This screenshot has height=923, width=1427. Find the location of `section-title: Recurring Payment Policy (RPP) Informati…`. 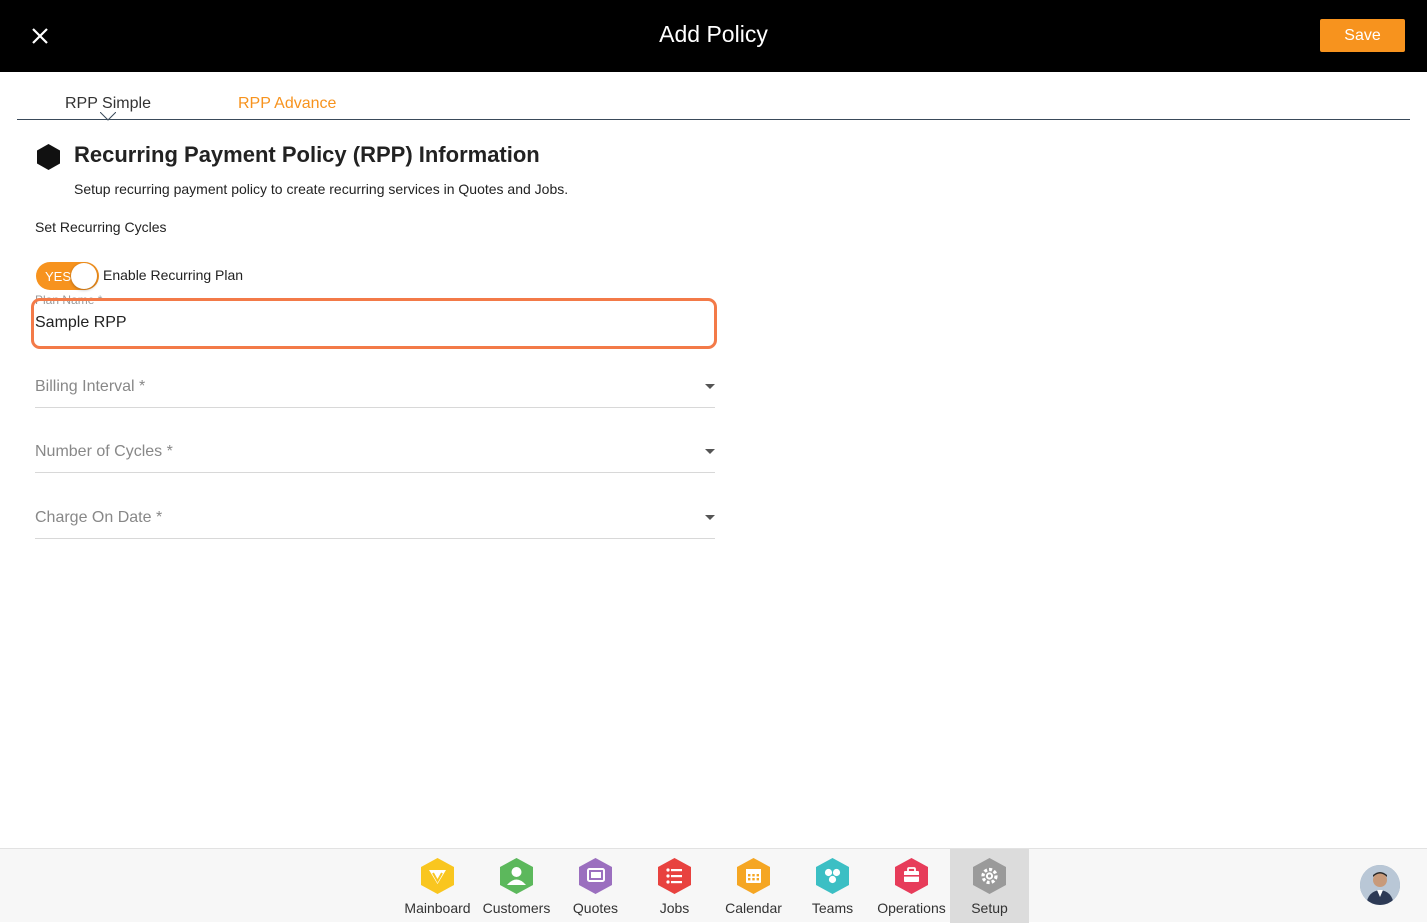

section-title: Recurring Payment Policy (RPP) Informati… is located at coordinates (307, 154).